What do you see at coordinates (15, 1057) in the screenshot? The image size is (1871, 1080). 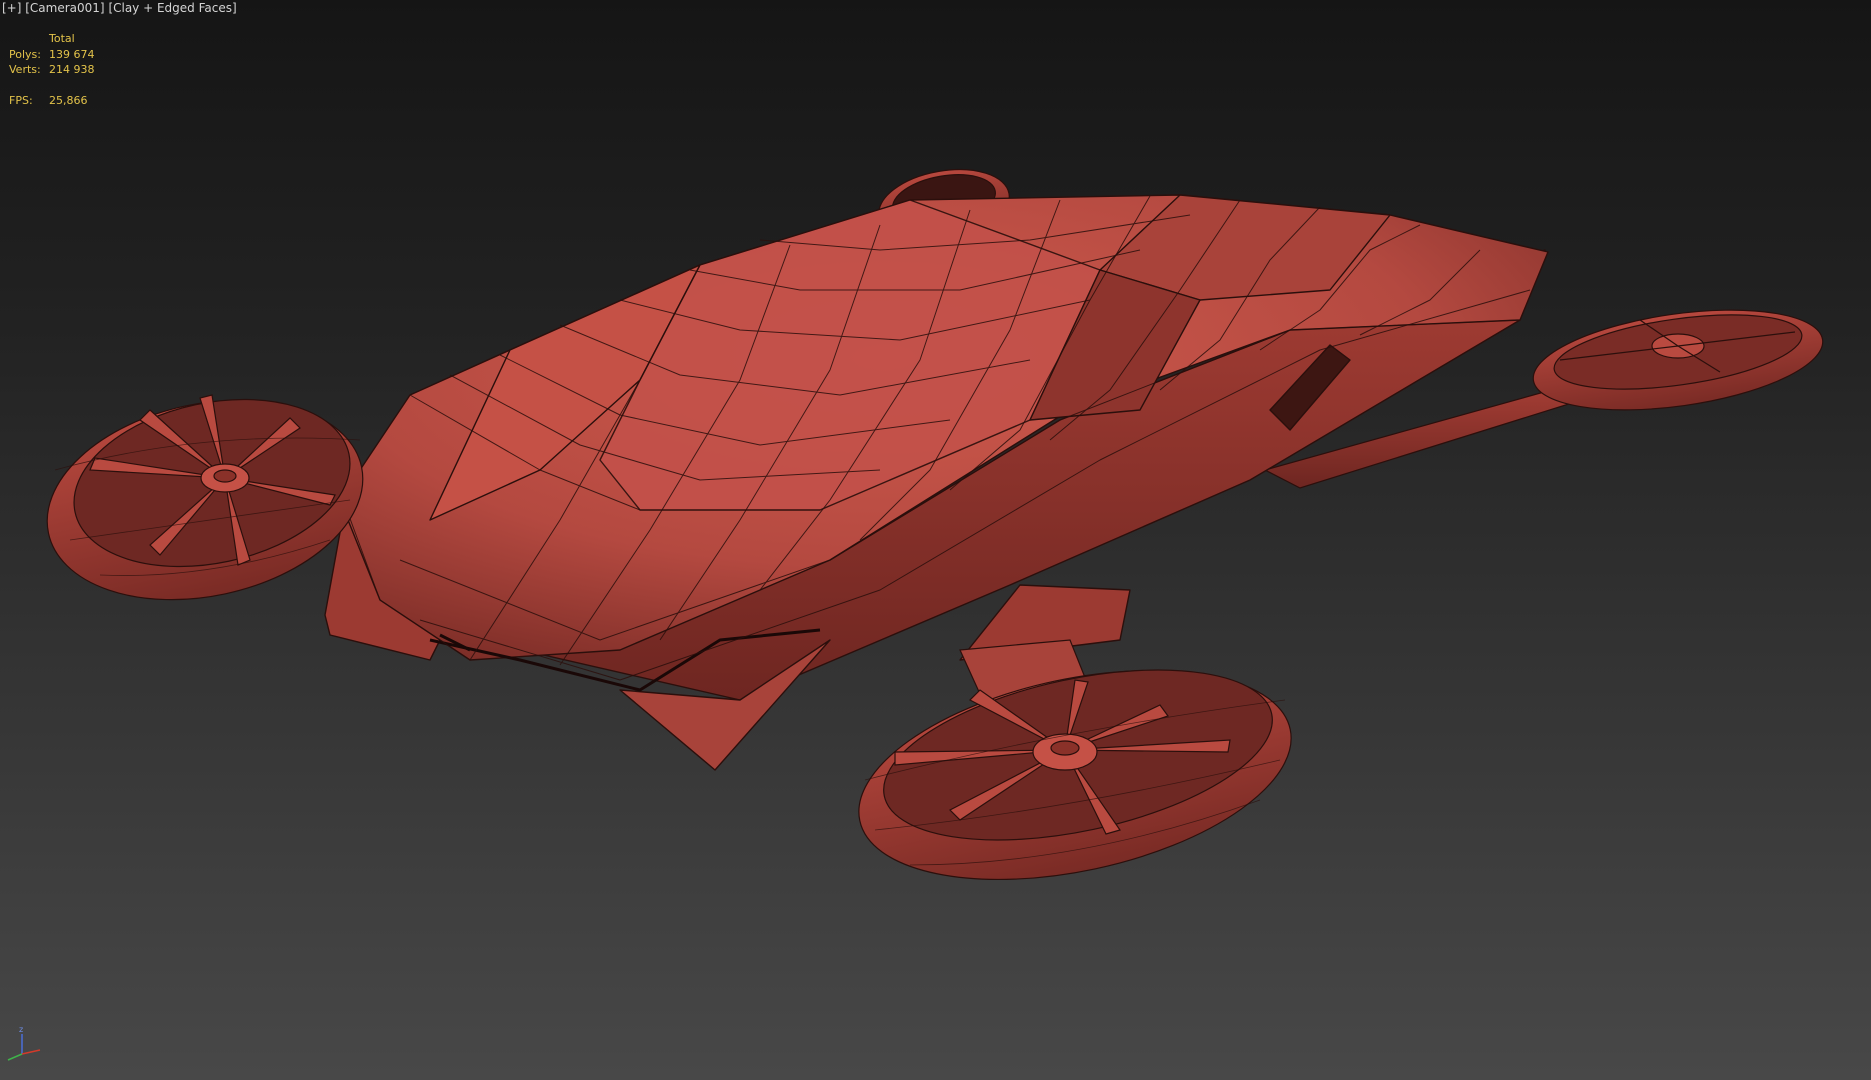 I see `y-axis` at bounding box center [15, 1057].